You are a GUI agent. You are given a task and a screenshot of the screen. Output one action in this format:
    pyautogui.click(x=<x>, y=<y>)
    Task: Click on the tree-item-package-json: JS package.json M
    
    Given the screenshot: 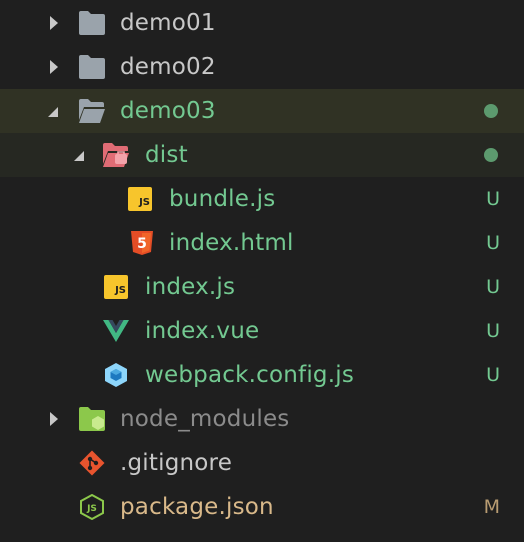 What is the action you would take?
    pyautogui.click(x=262, y=507)
    